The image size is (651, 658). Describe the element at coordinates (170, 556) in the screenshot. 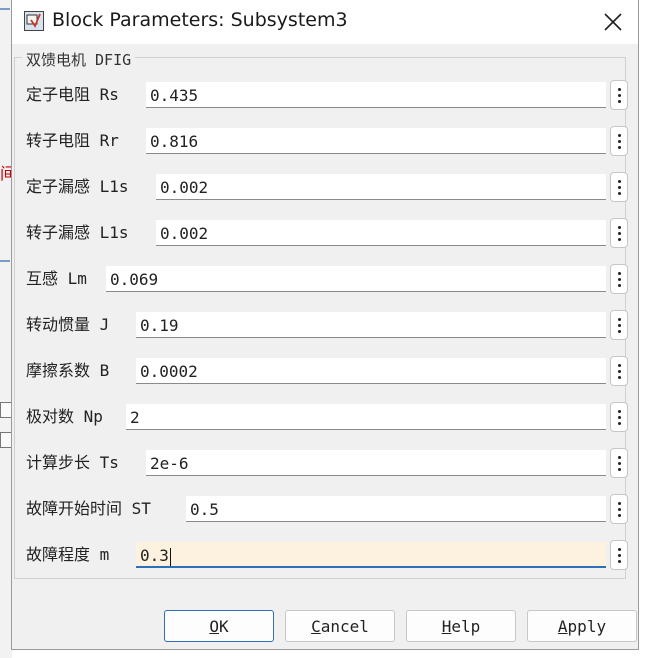

I see `text-cursor` at that location.